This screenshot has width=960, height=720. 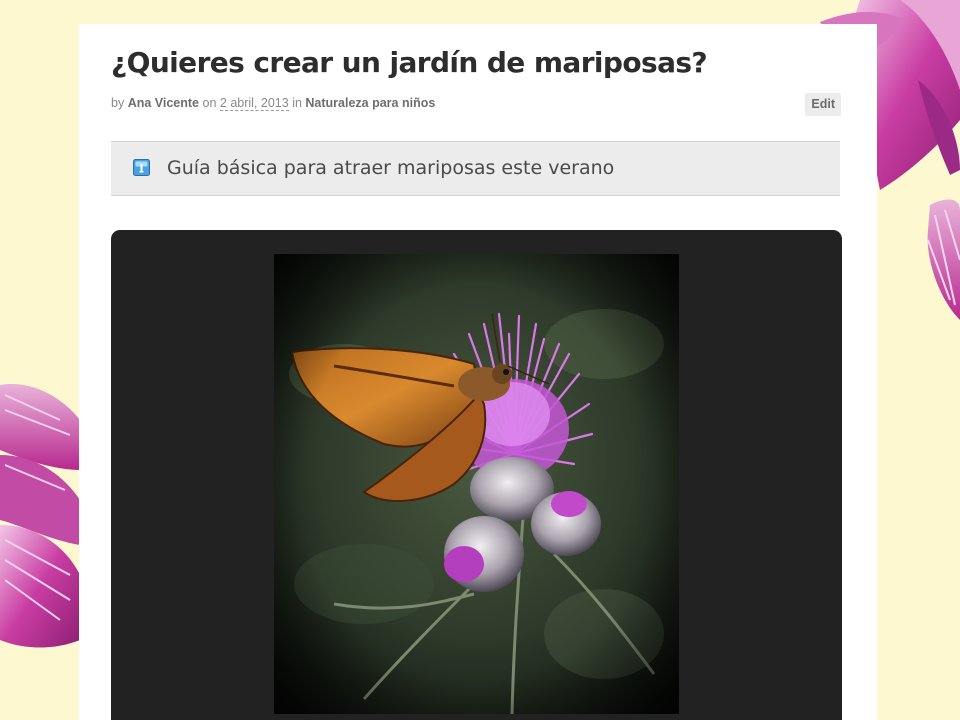 What do you see at coordinates (141, 167) in the screenshot?
I see `info-note-icon` at bounding box center [141, 167].